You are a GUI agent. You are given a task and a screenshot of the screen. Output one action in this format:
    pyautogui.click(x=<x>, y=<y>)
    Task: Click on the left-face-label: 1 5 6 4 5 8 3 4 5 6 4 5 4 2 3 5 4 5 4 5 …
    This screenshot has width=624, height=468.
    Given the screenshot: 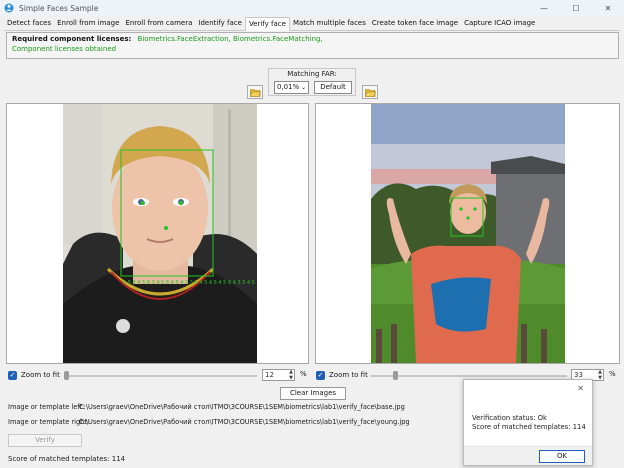 What is the action you would take?
    pyautogui.click(x=190, y=283)
    